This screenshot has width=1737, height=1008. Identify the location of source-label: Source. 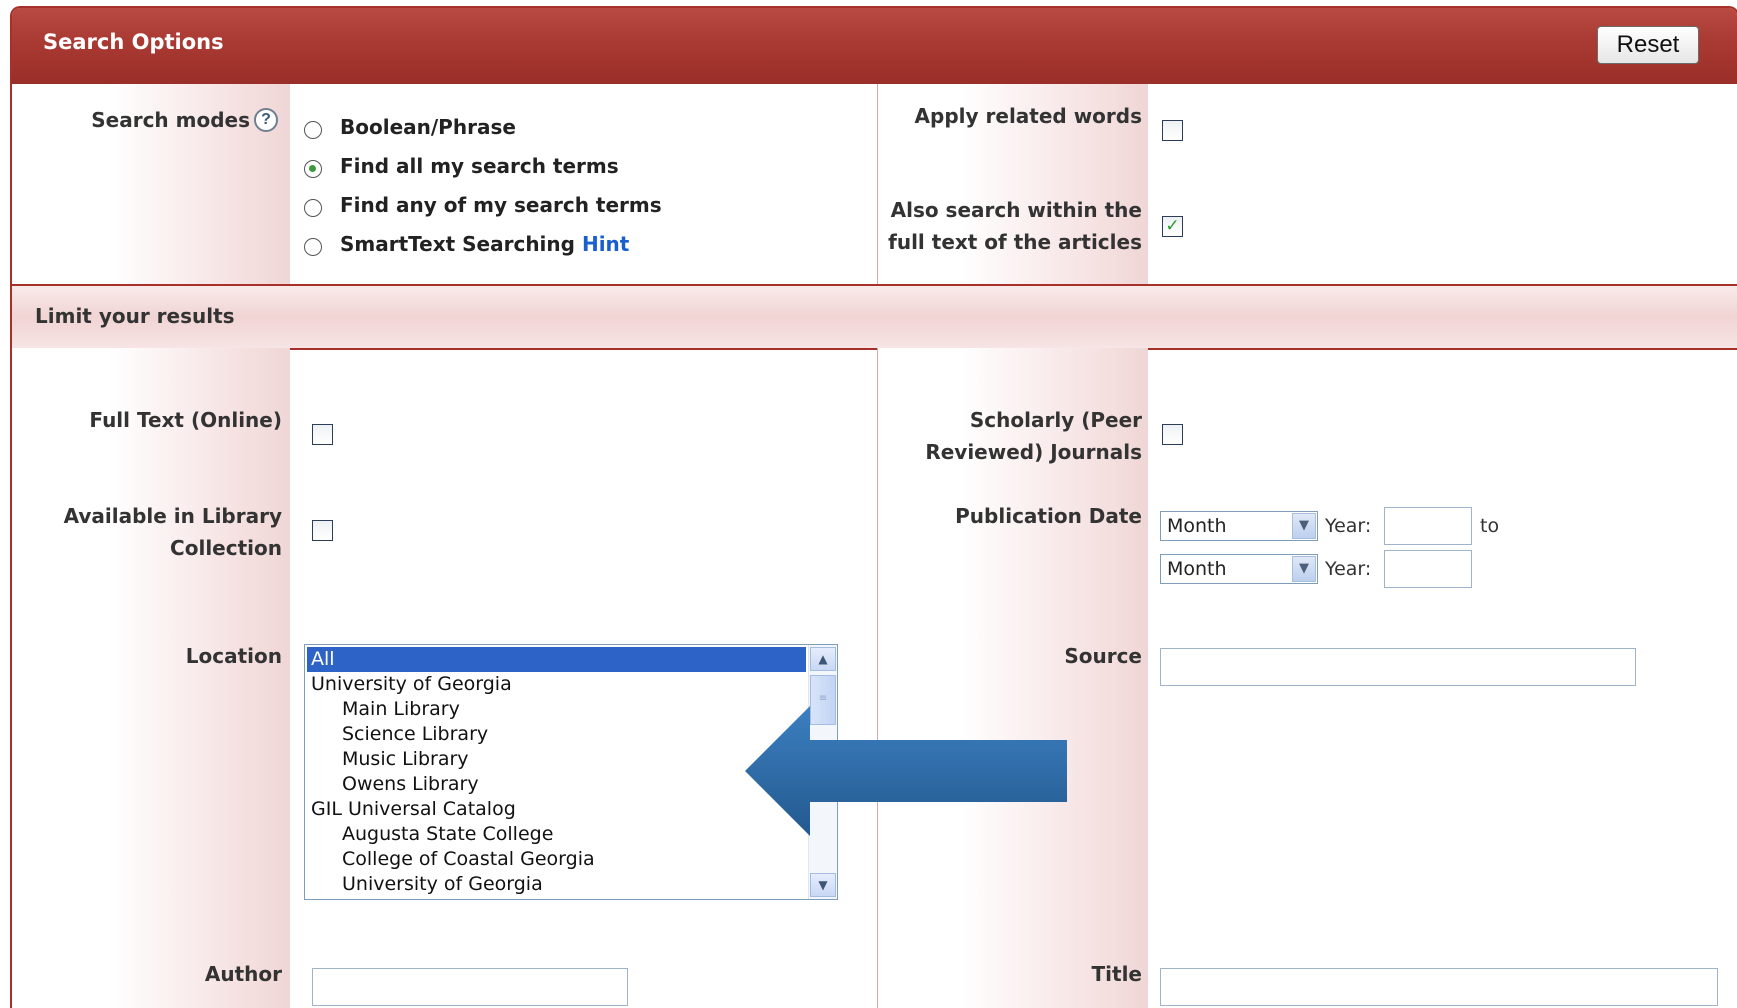
(1103, 656).